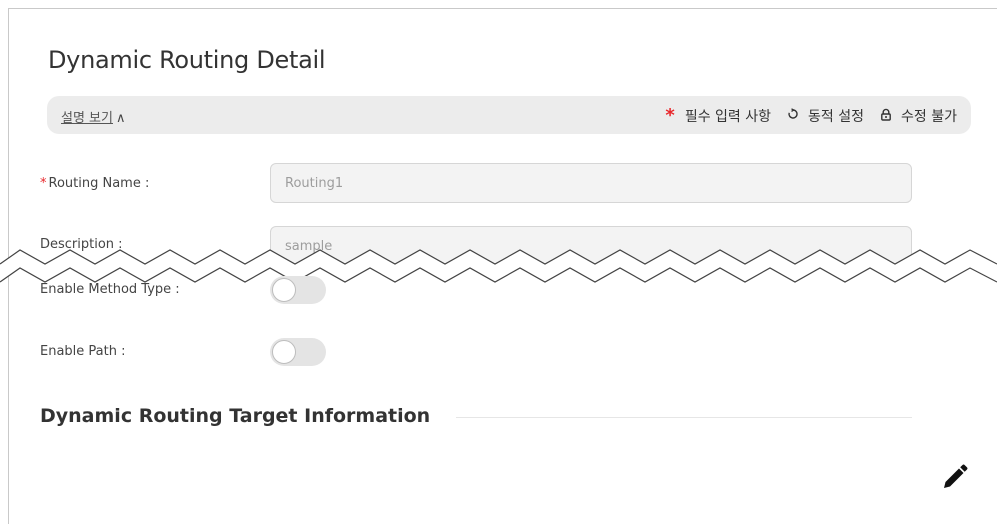 The width and height of the screenshot is (997, 524). What do you see at coordinates (591, 183) in the screenshot?
I see `routing-name-field: Routing1` at bounding box center [591, 183].